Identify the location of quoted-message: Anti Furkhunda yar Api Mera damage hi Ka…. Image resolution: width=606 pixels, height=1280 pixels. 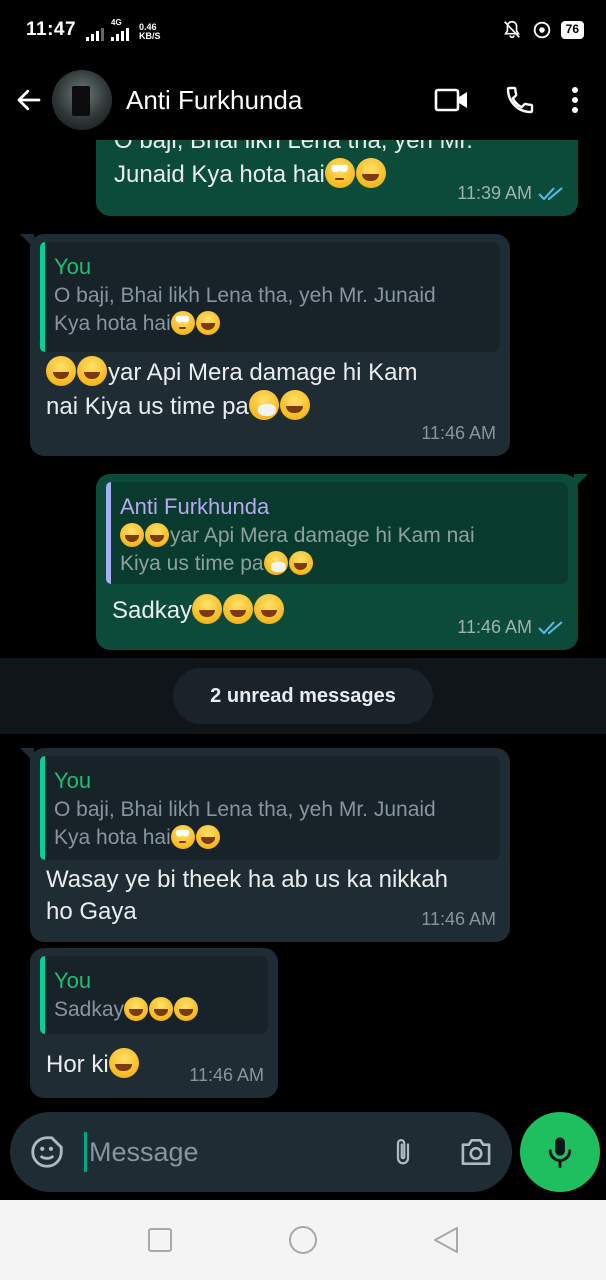
(337, 533).